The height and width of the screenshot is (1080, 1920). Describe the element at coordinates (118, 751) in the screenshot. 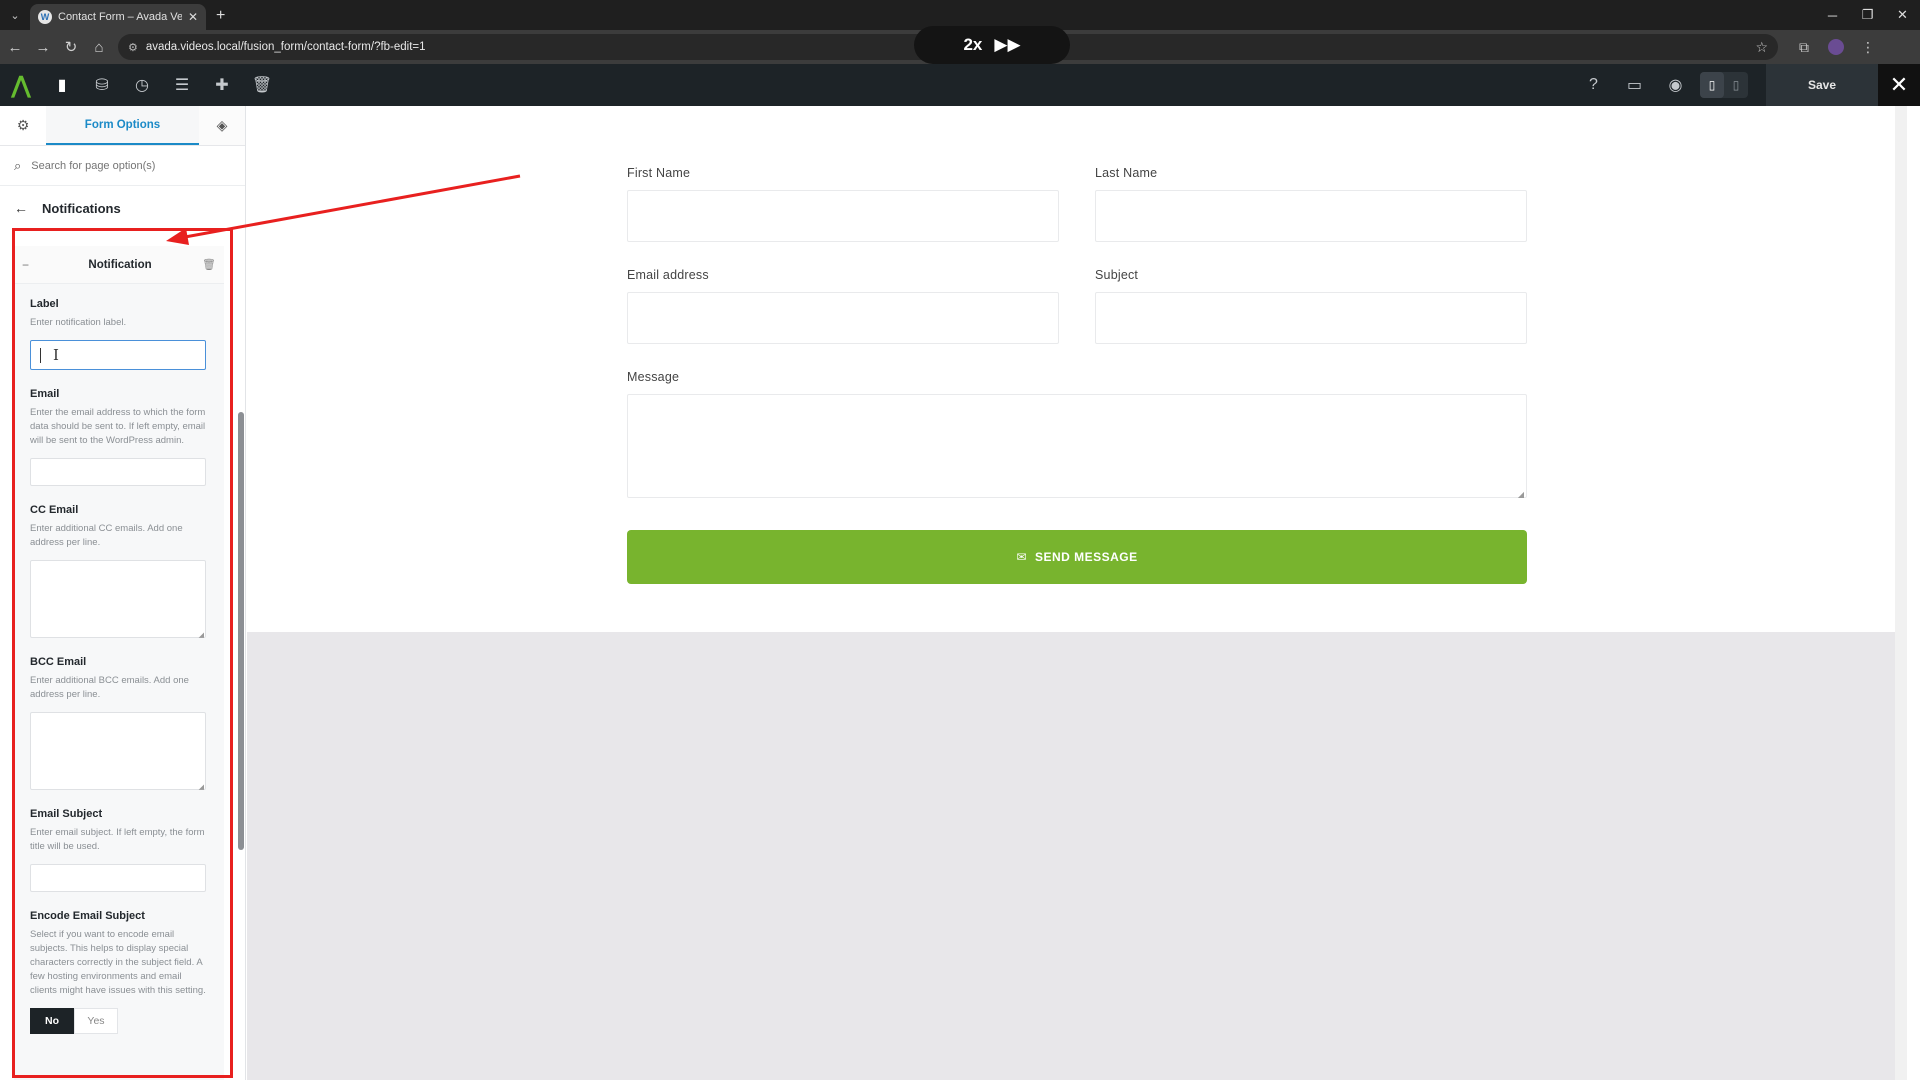

I see `bcc-email-textarea` at that location.